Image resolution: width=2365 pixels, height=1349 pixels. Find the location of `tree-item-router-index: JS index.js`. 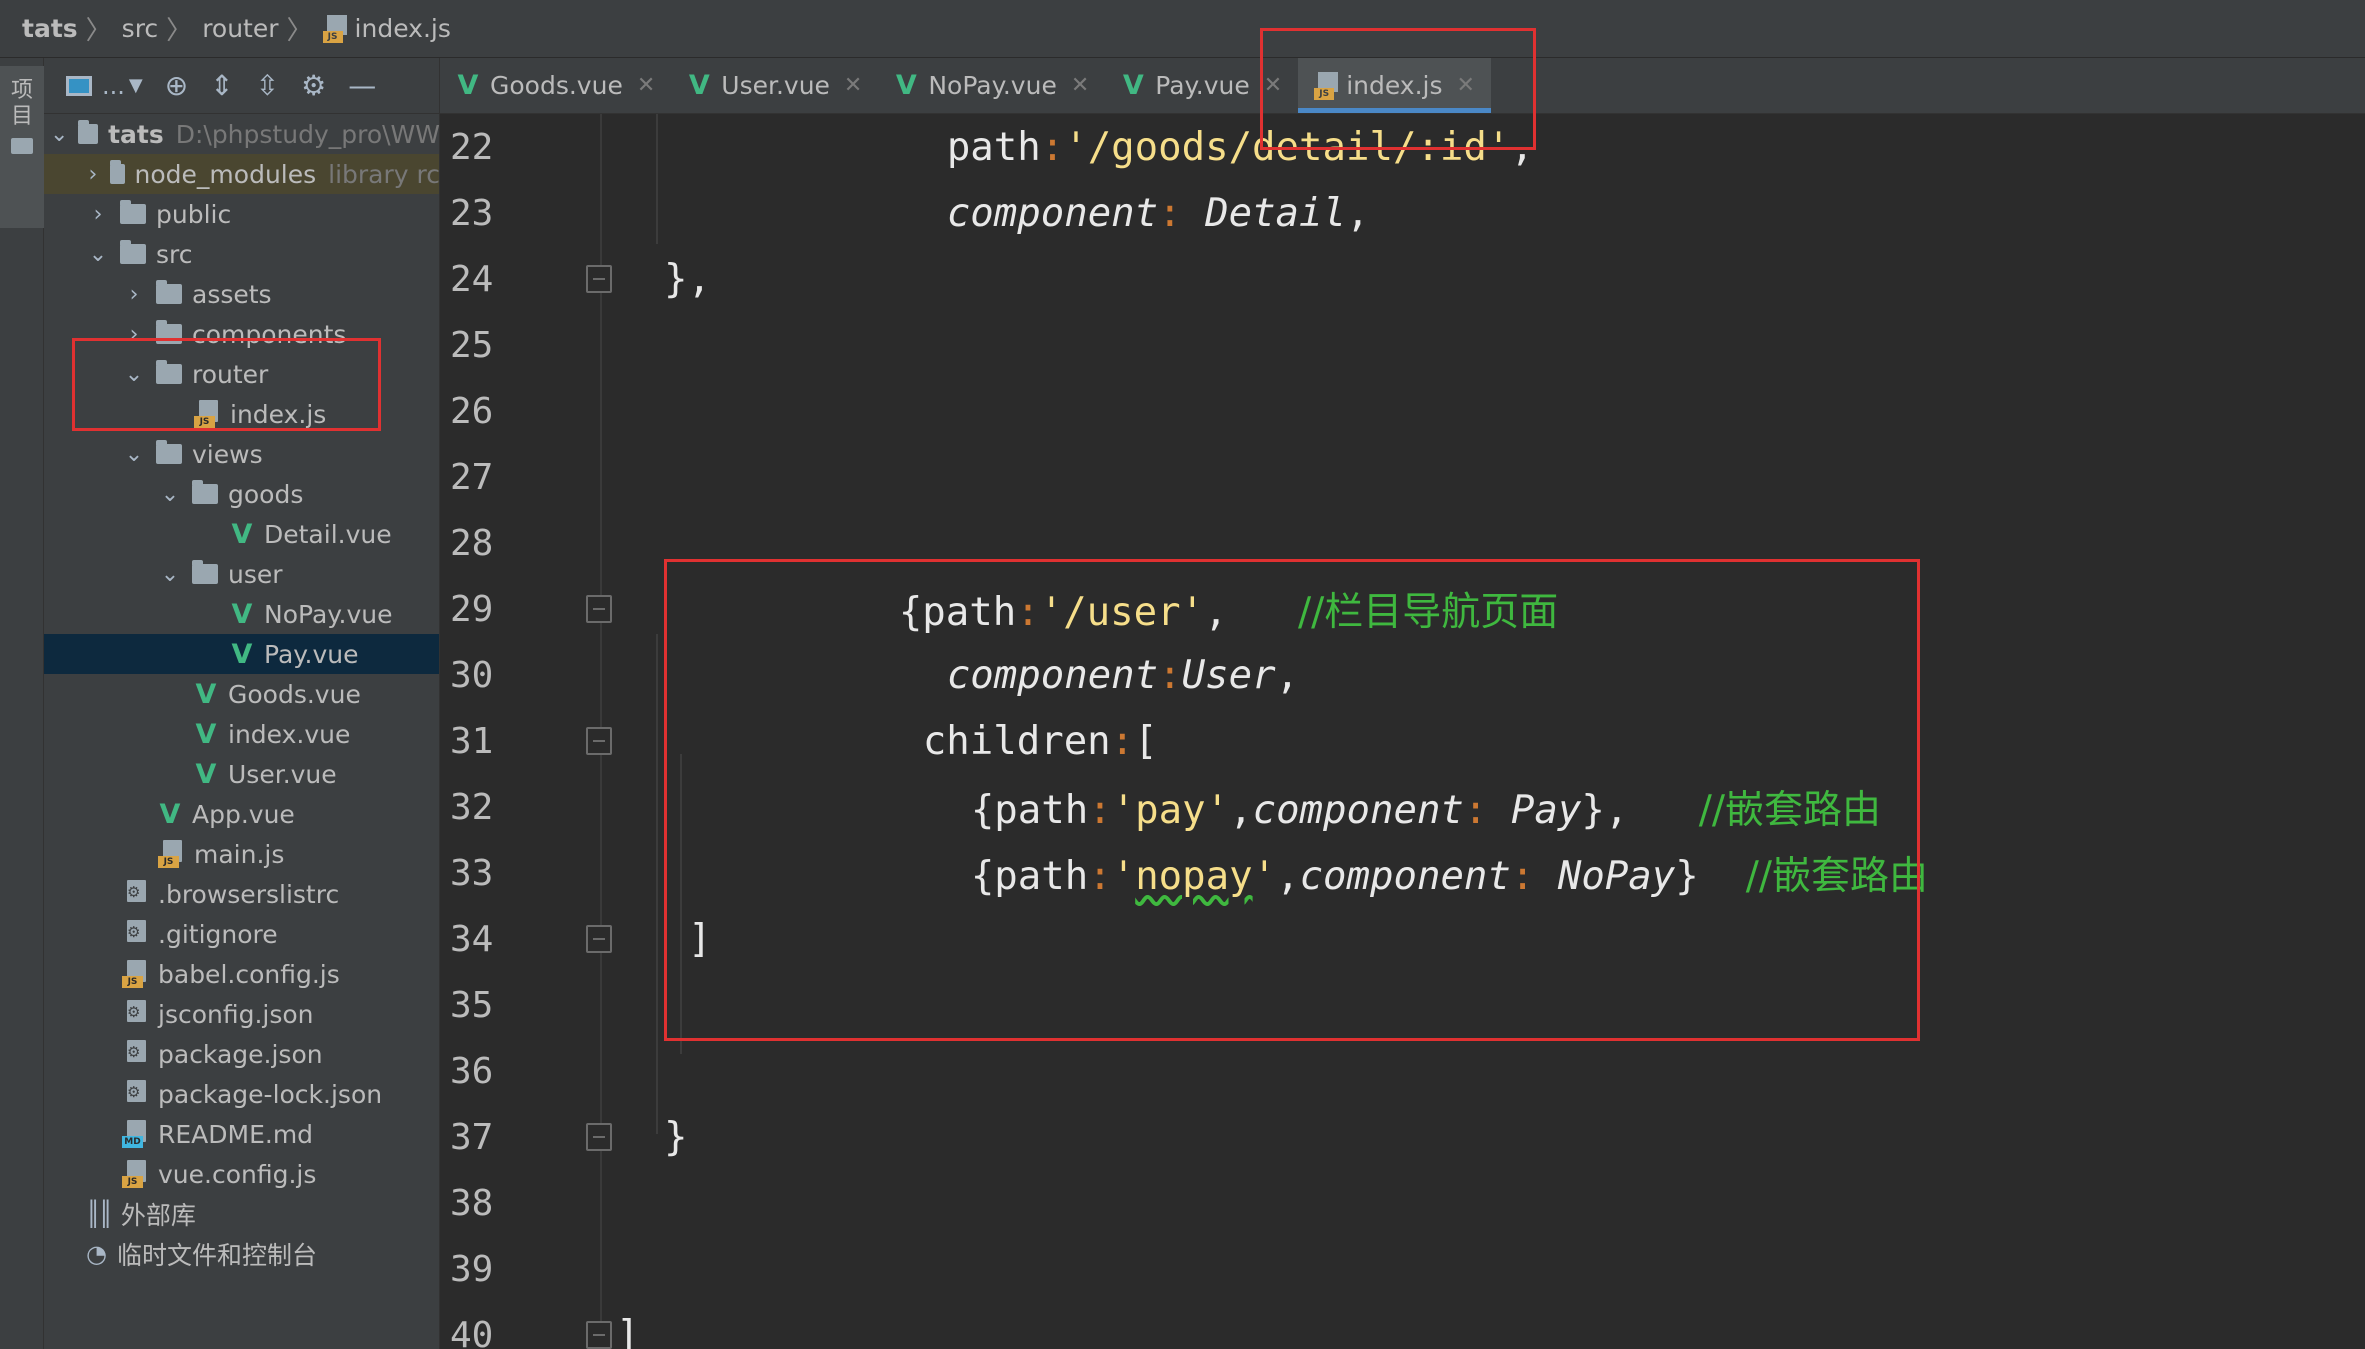

tree-item-router-index: JS index.js is located at coordinates (241, 414).